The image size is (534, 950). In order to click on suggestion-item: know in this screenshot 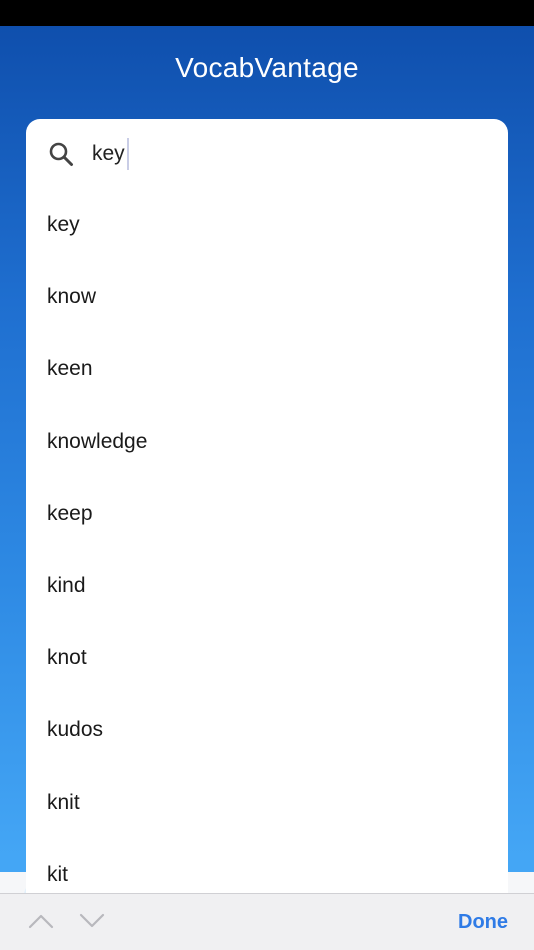, I will do `click(267, 297)`.